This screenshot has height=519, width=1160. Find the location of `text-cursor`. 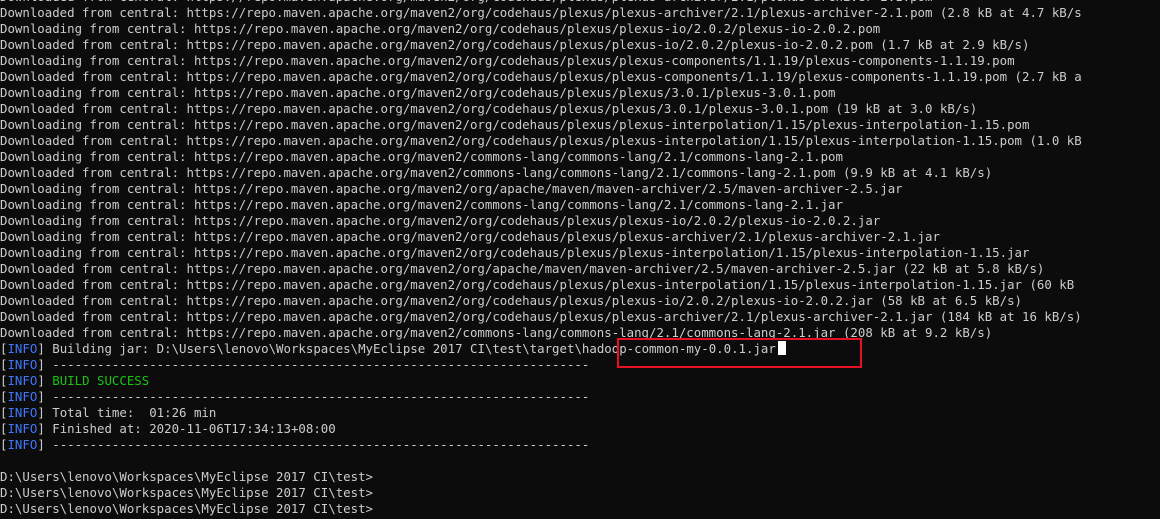

text-cursor is located at coordinates (781, 348).